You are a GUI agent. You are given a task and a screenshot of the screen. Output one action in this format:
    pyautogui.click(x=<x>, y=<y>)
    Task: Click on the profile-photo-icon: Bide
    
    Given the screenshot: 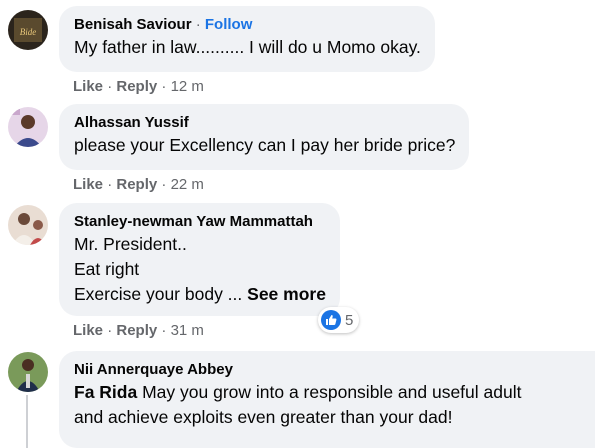 What is the action you would take?
    pyautogui.click(x=28, y=30)
    